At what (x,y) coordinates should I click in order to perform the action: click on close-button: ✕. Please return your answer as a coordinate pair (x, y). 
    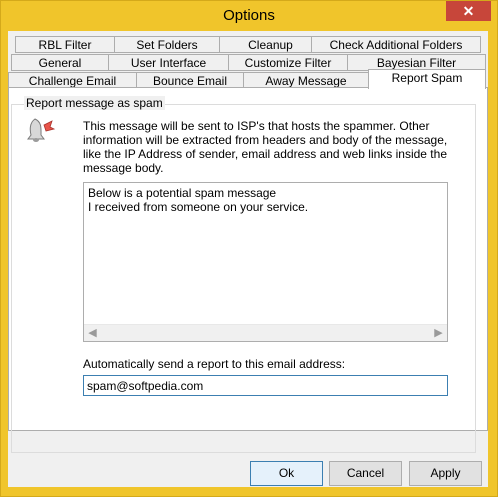
    Looking at the image, I should click on (468, 11).